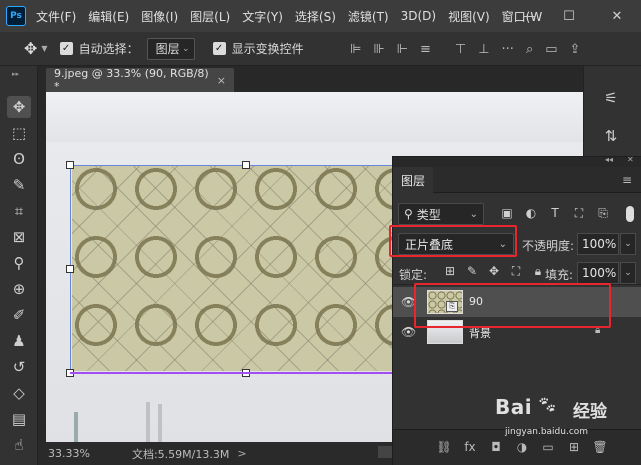 This screenshot has width=641, height=465. What do you see at coordinates (512, 305) in the screenshot?
I see `layer-highlight` at bounding box center [512, 305].